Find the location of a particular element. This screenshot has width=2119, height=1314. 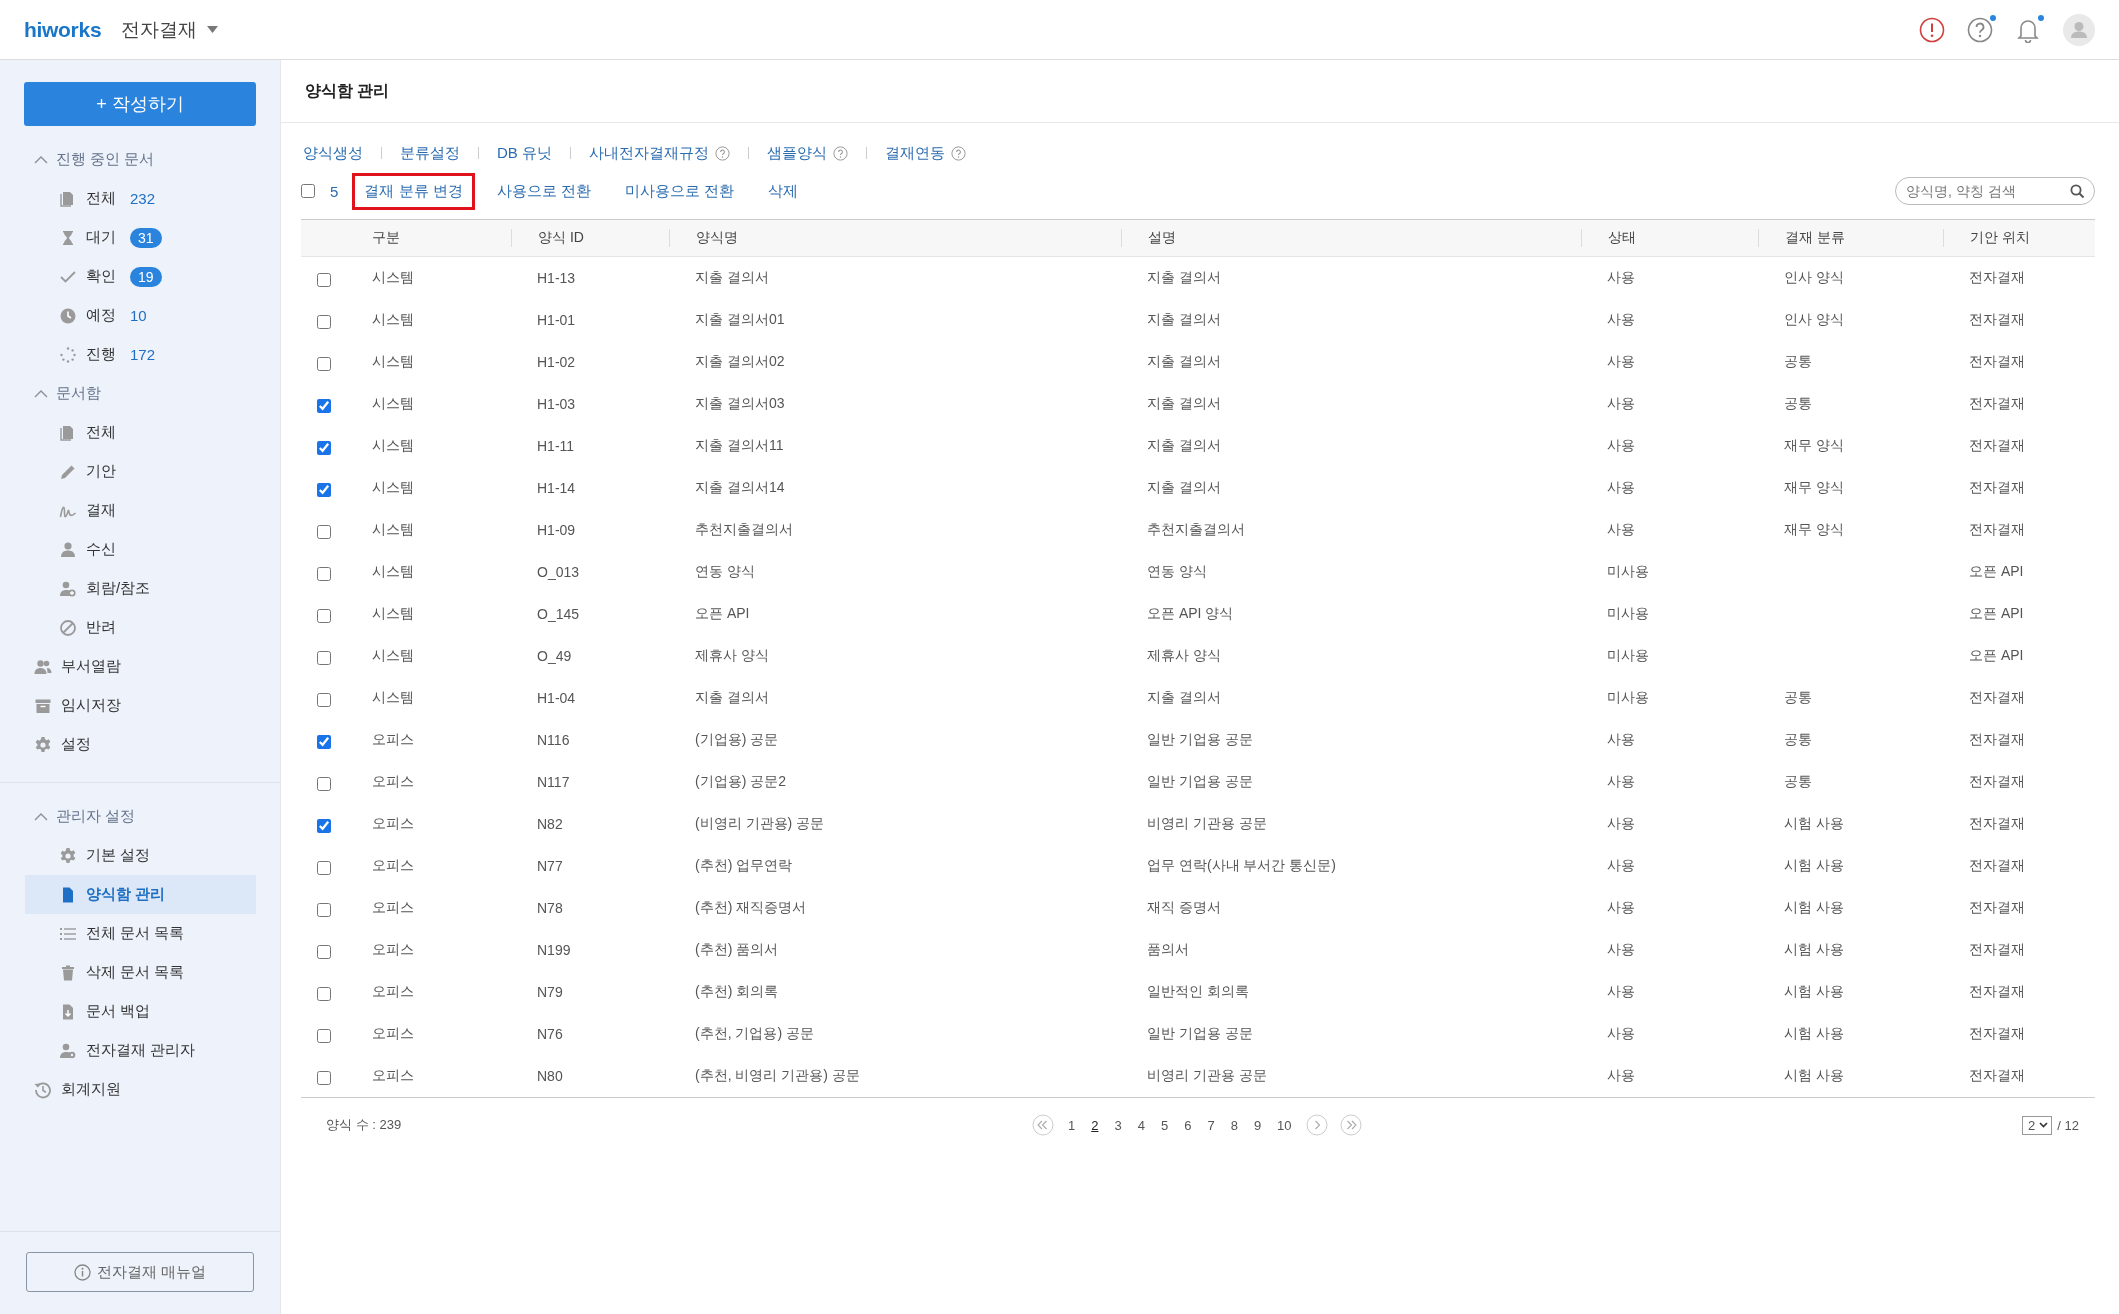

action-link: 사용으로 전환 is located at coordinates (543, 191).